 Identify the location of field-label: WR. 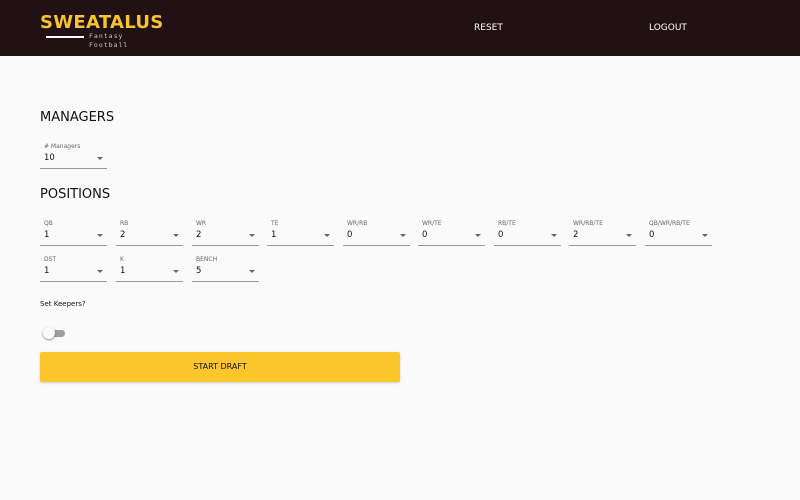
(201, 223).